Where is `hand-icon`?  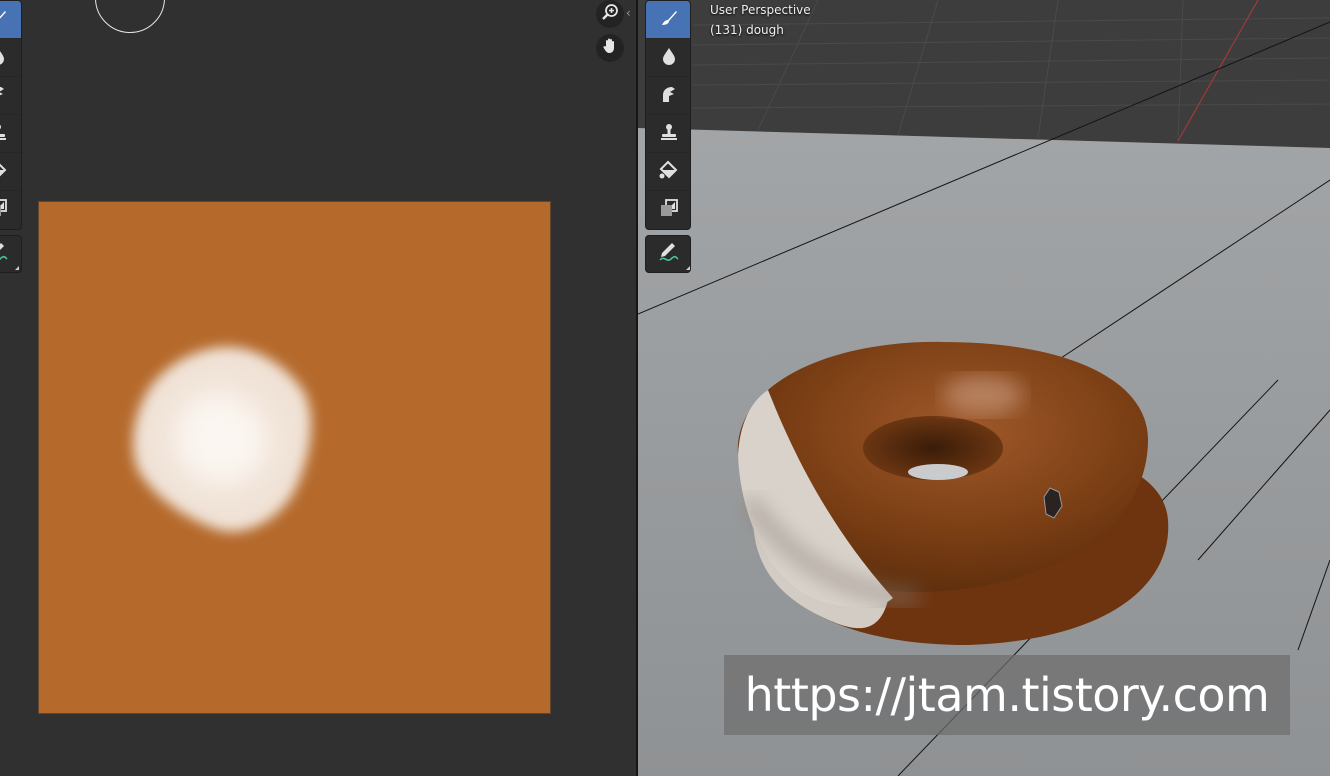
hand-icon is located at coordinates (610, 48).